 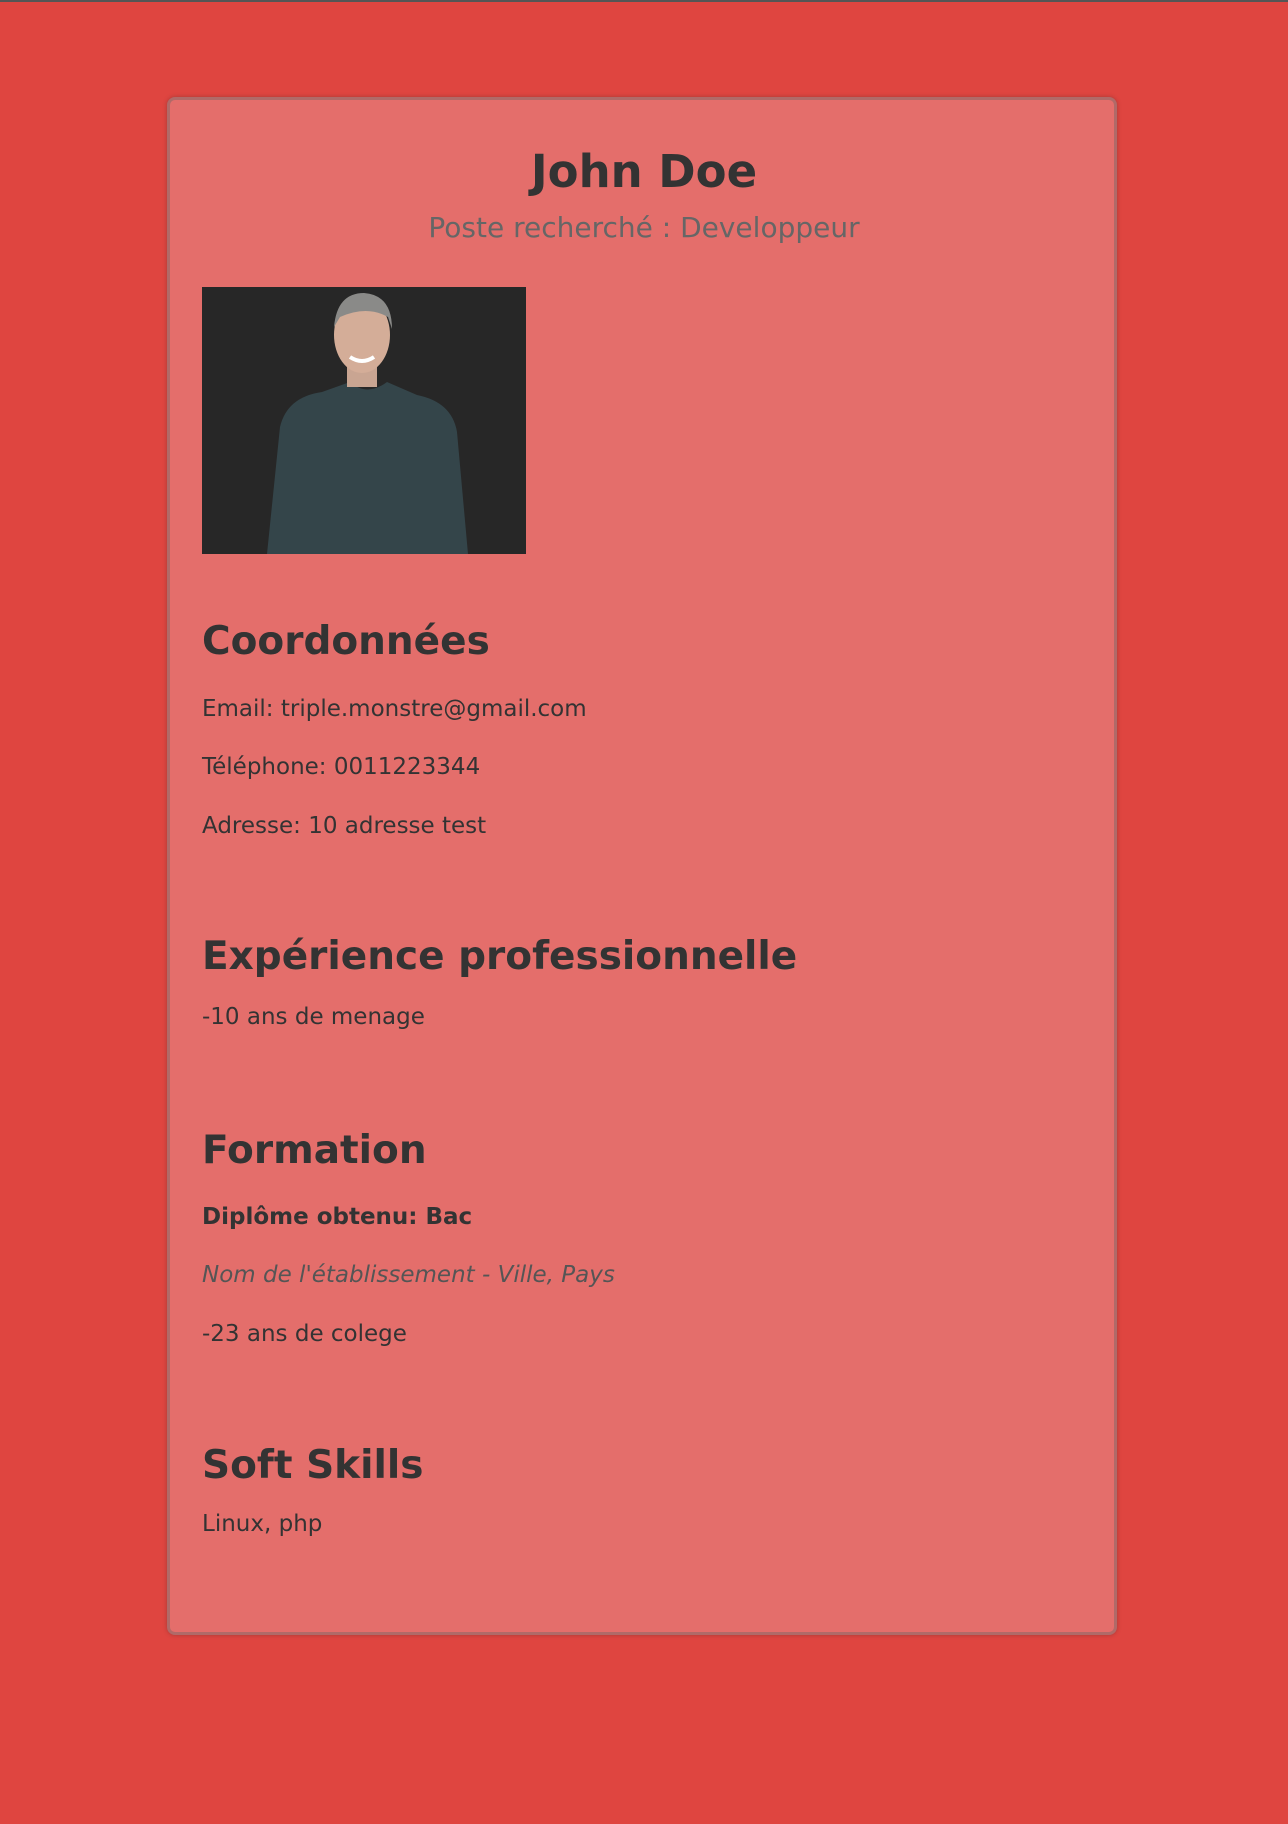 I want to click on contact-email: Email: triple.monstre@gmail.com, so click(x=394, y=709).